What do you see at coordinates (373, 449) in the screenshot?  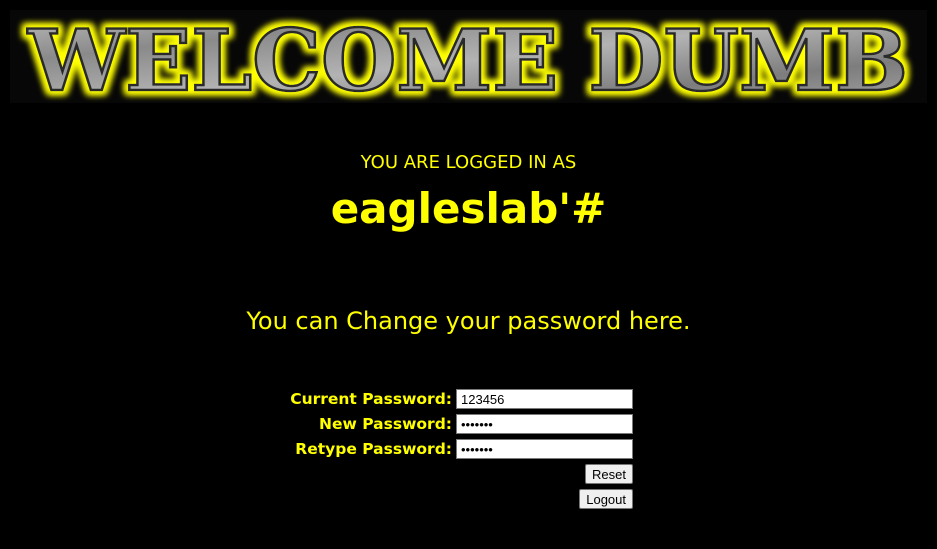 I see `retype-password-label: Retype Password:` at bounding box center [373, 449].